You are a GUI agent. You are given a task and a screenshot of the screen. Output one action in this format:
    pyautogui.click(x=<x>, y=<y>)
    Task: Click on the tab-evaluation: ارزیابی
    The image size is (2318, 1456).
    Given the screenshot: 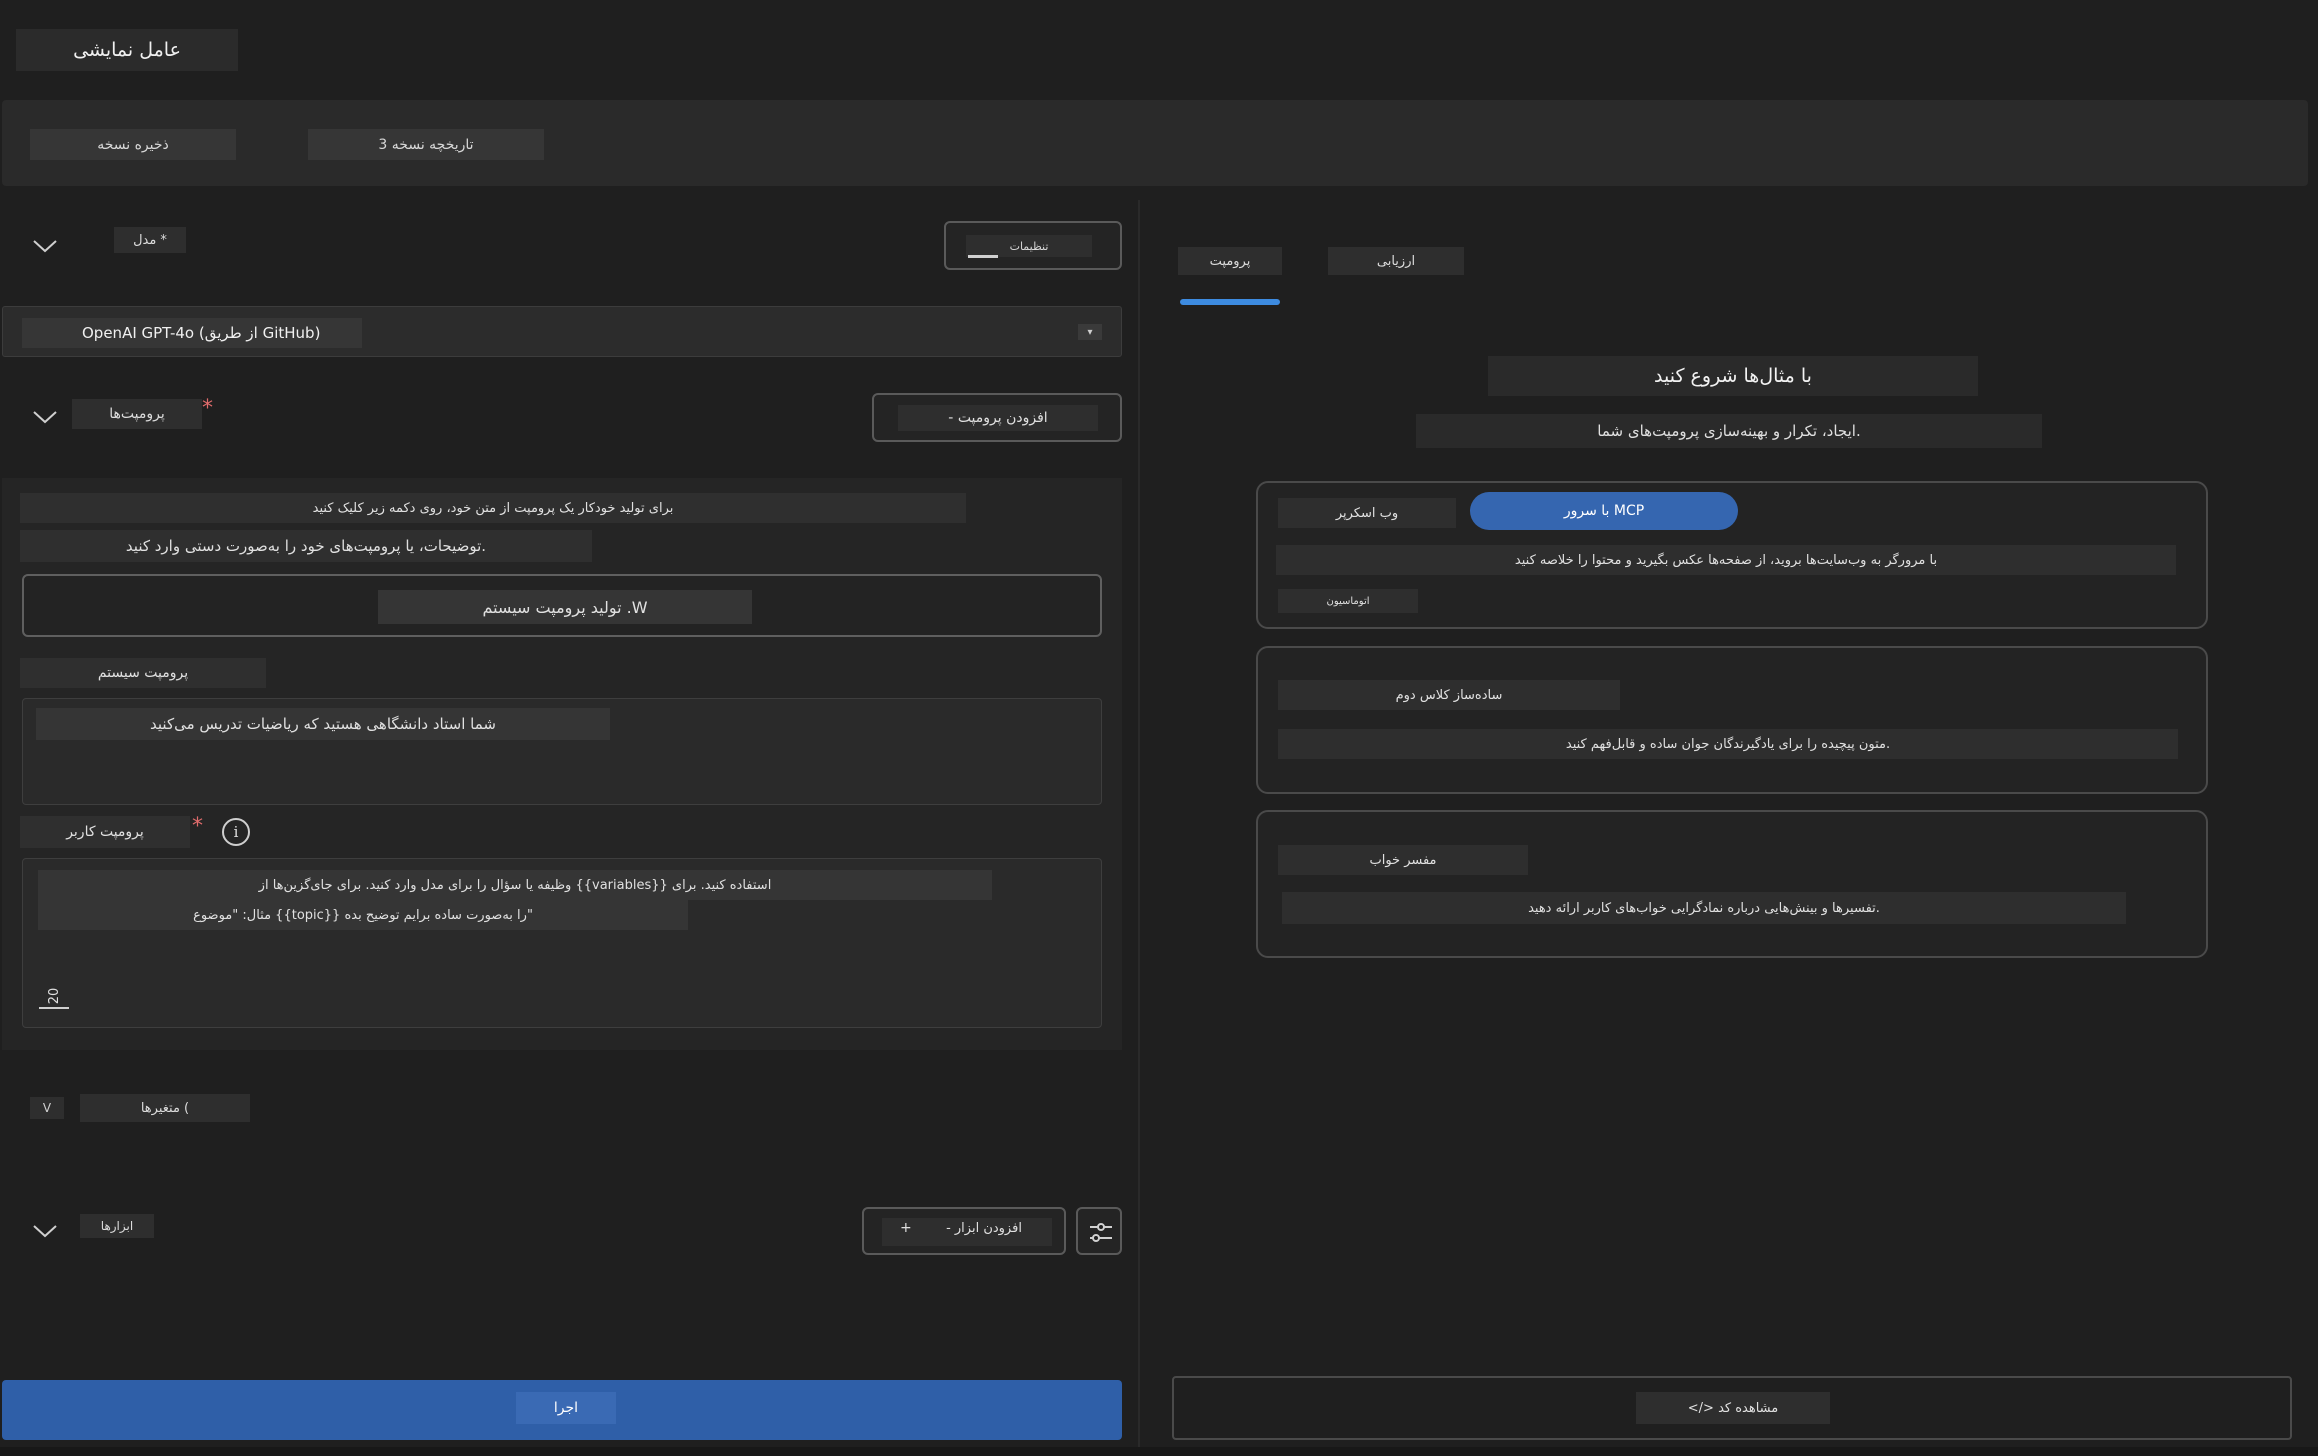 What is the action you would take?
    pyautogui.click(x=1396, y=261)
    